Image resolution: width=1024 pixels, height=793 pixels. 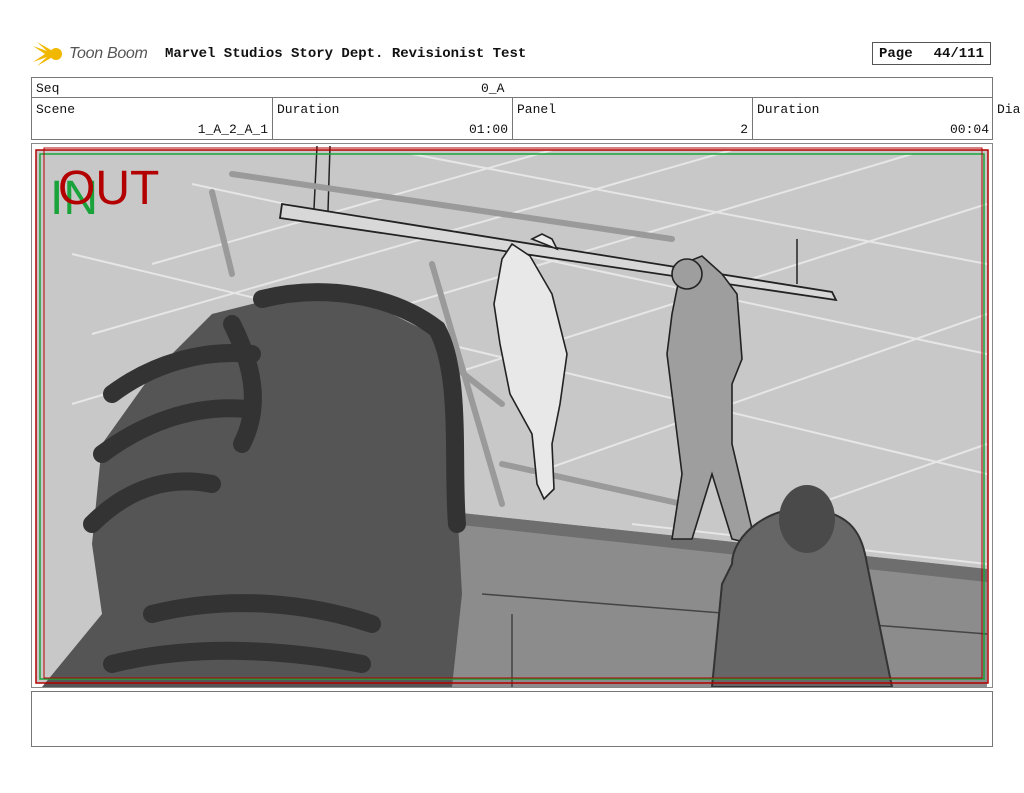 What do you see at coordinates (232, 129) in the screenshot?
I see `scene-value: 1_A_2_A_1` at bounding box center [232, 129].